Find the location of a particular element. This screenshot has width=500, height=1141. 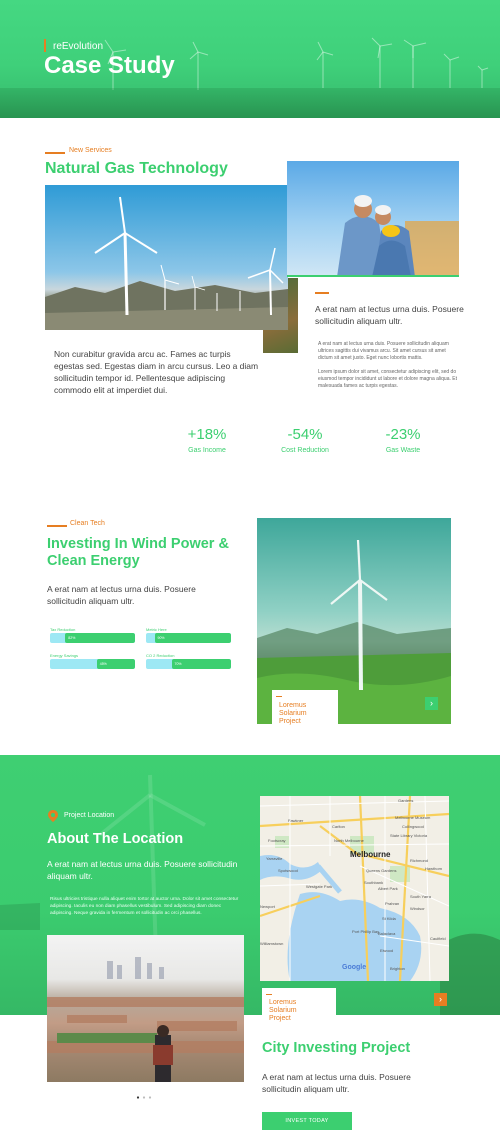

stat-label: Gas Income is located at coordinates (207, 450).